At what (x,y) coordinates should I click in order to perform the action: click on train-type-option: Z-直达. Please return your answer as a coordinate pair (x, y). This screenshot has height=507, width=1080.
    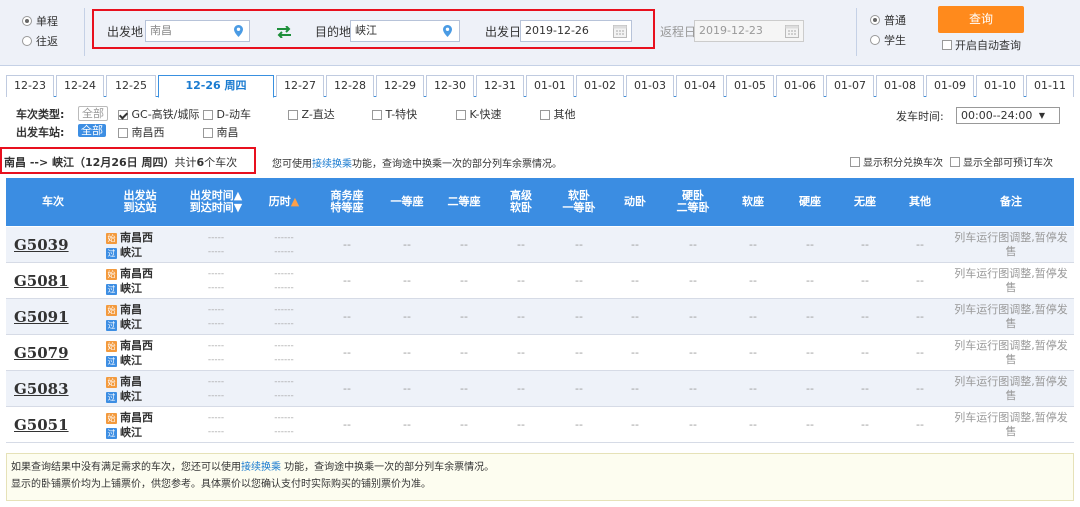
    Looking at the image, I should click on (311, 114).